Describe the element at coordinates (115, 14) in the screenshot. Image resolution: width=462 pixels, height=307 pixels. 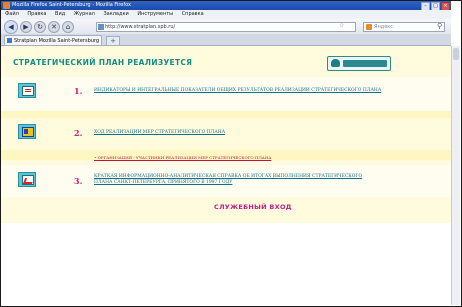
I see `menu-bookmarks: Закладки` at that location.